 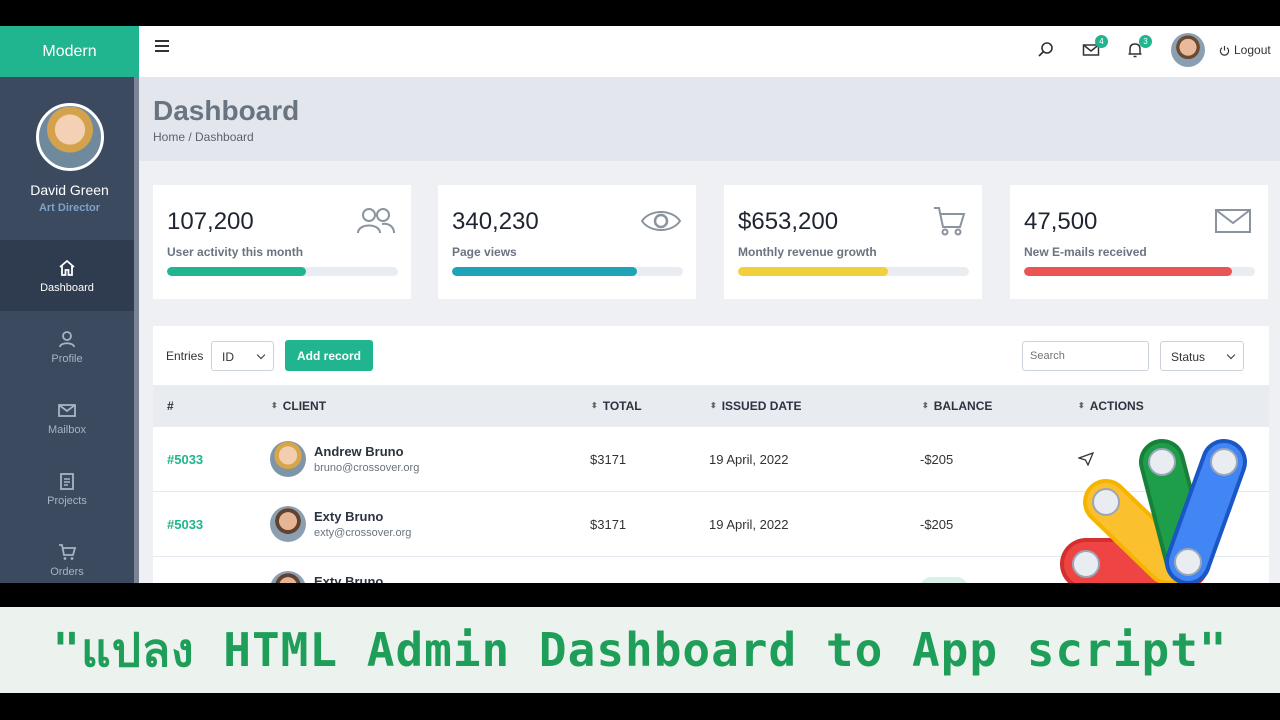 I want to click on topbar: 4 3 Logout, so click(x=709, y=51).